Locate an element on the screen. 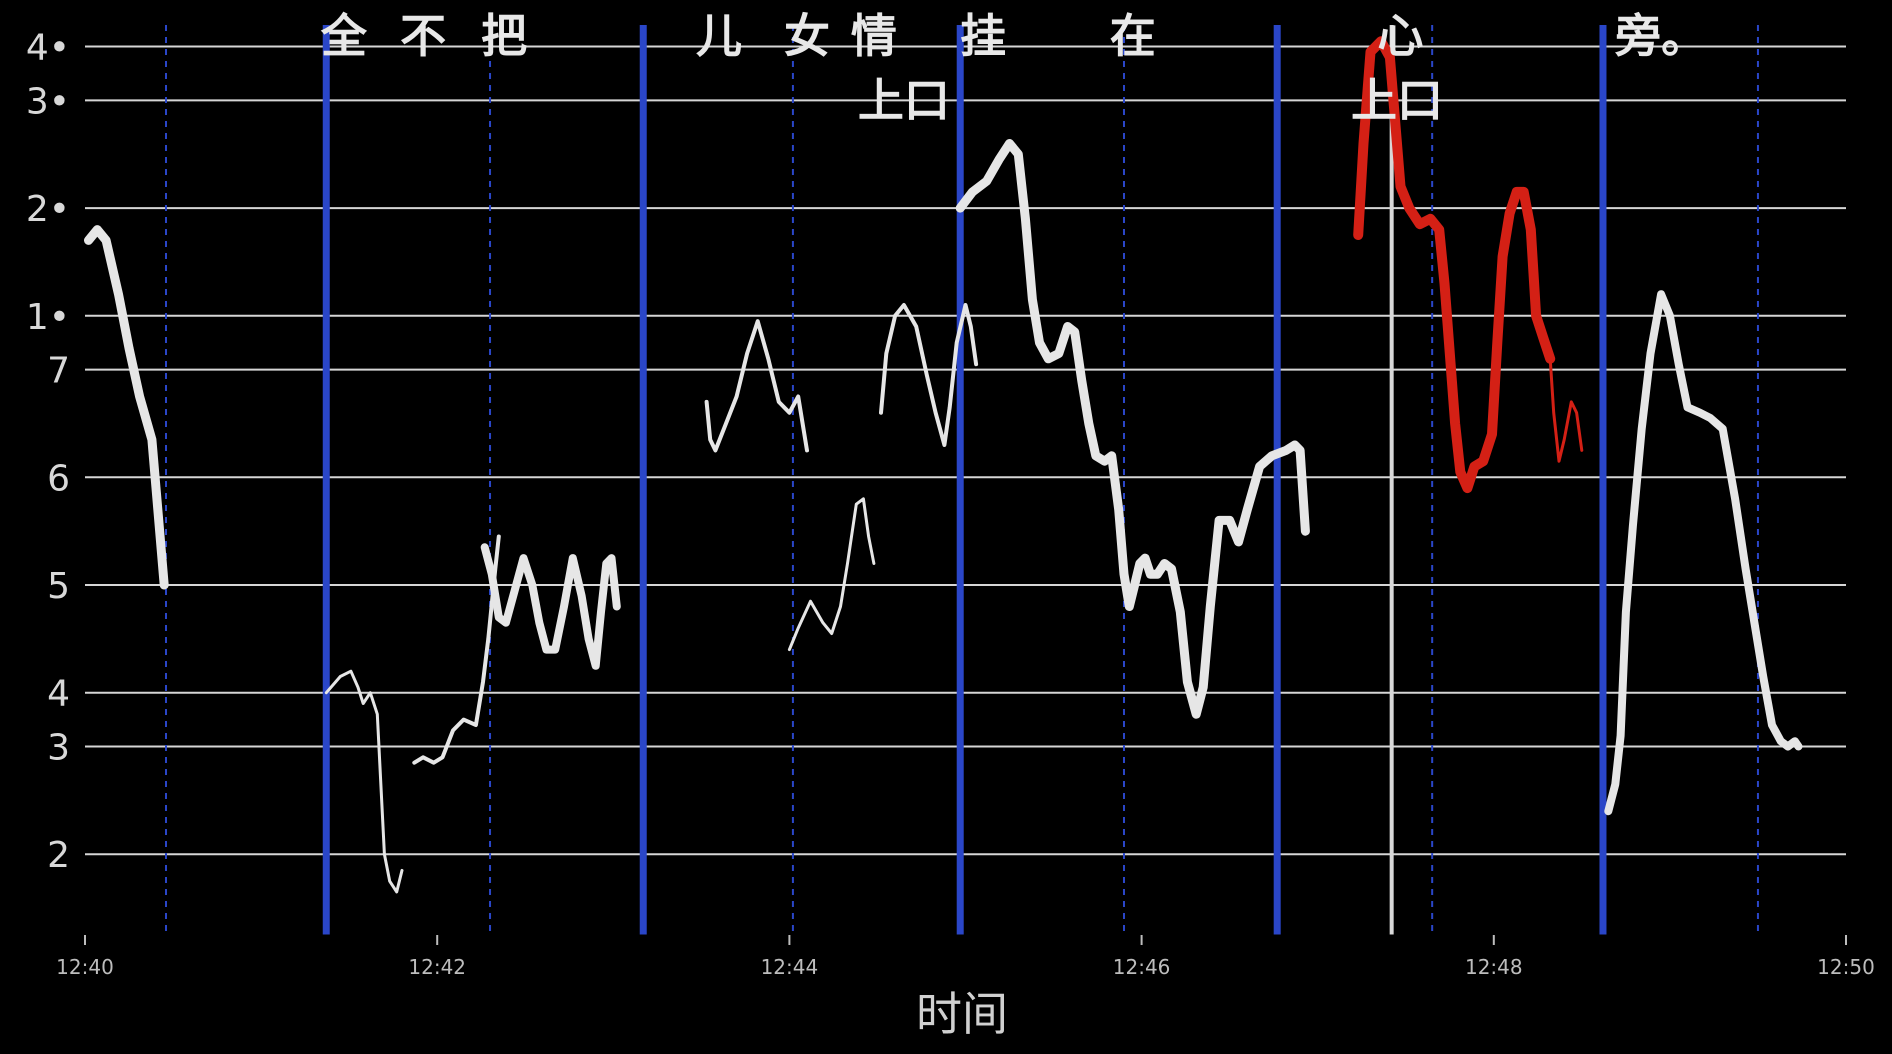 The height and width of the screenshot is (1054, 1892). lyric-label: 在 is located at coordinates (1133, 36).